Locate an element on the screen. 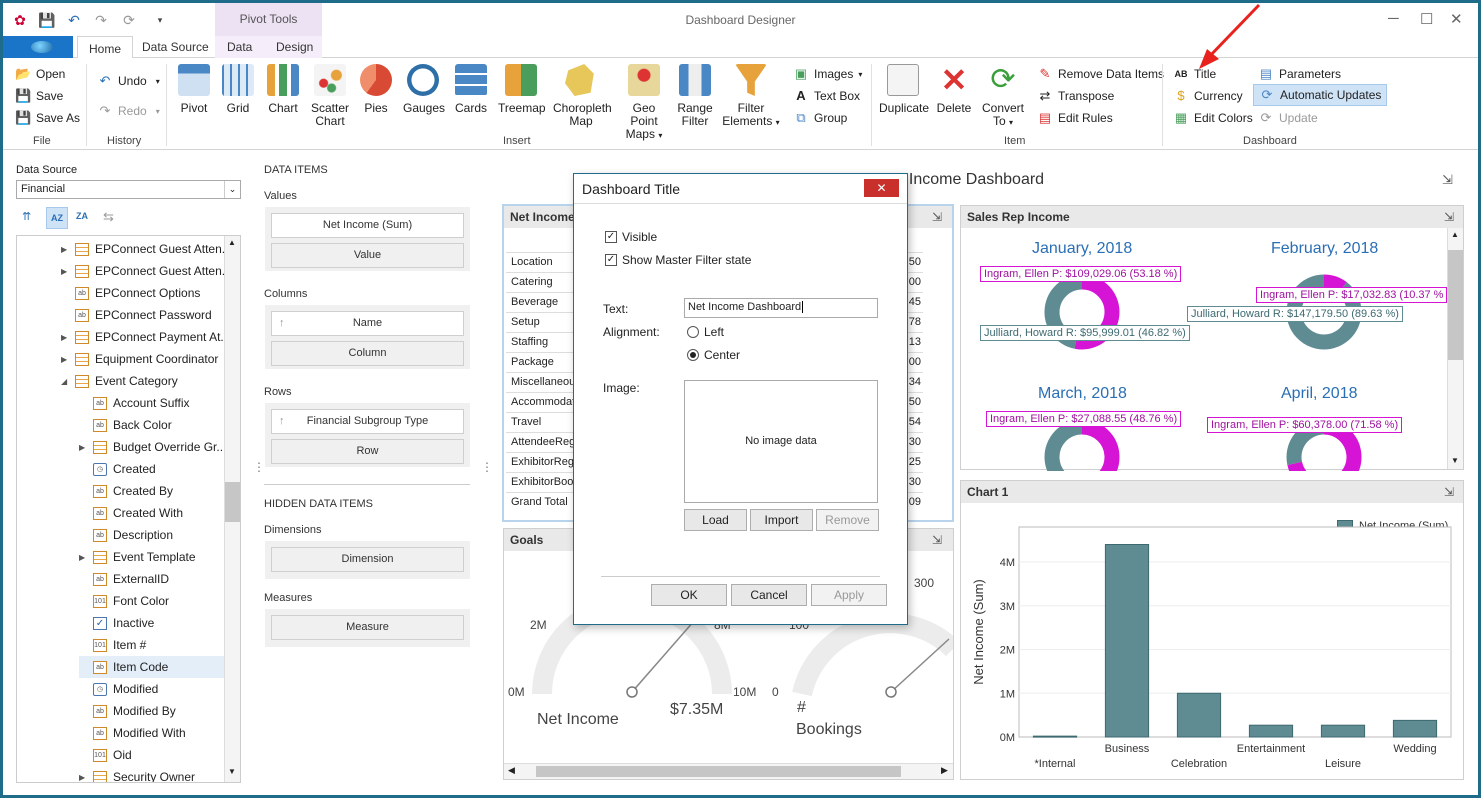  field-item: ◷ Created is located at coordinates (159, 469).